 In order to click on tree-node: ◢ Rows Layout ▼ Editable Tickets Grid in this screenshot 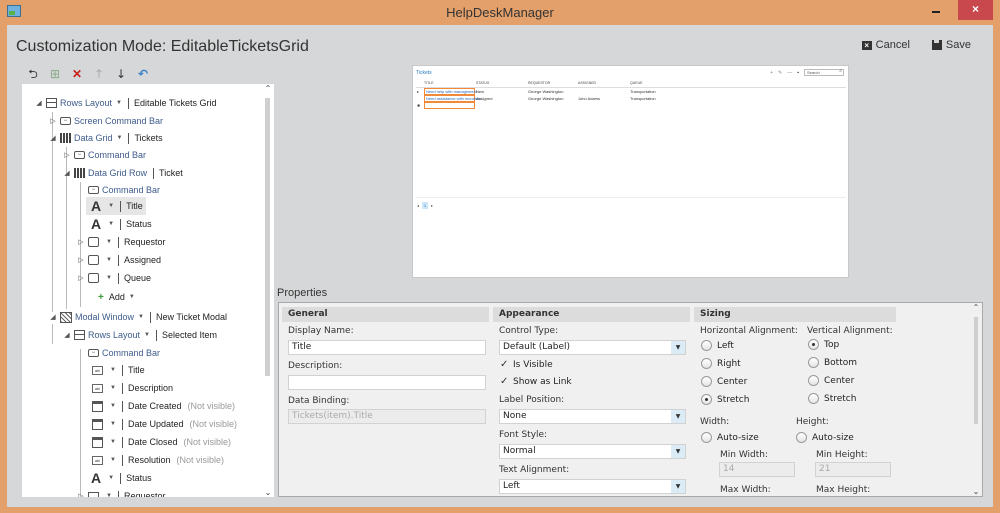, I will do `click(125, 103)`.